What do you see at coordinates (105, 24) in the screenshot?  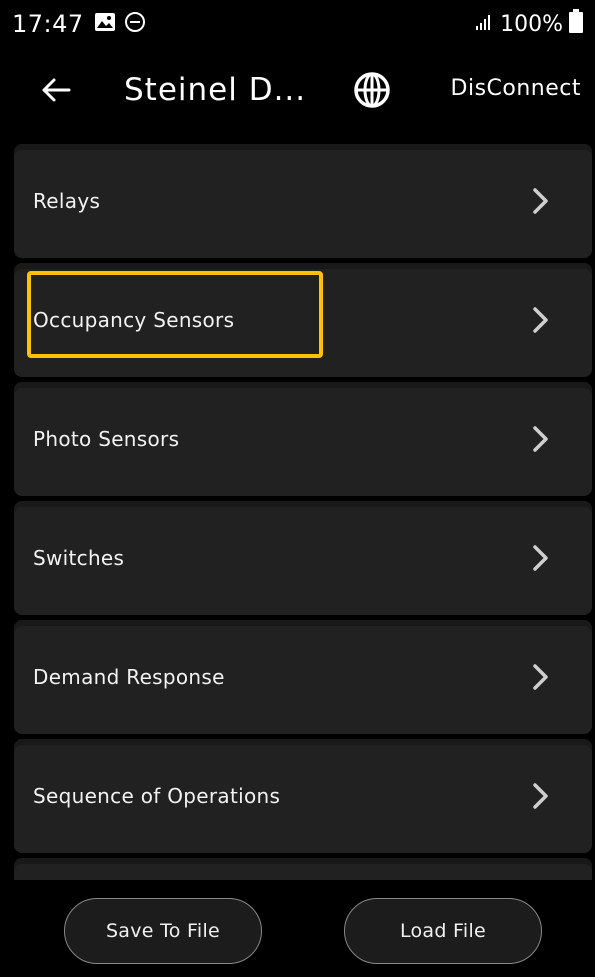 I see `gallery-icon` at bounding box center [105, 24].